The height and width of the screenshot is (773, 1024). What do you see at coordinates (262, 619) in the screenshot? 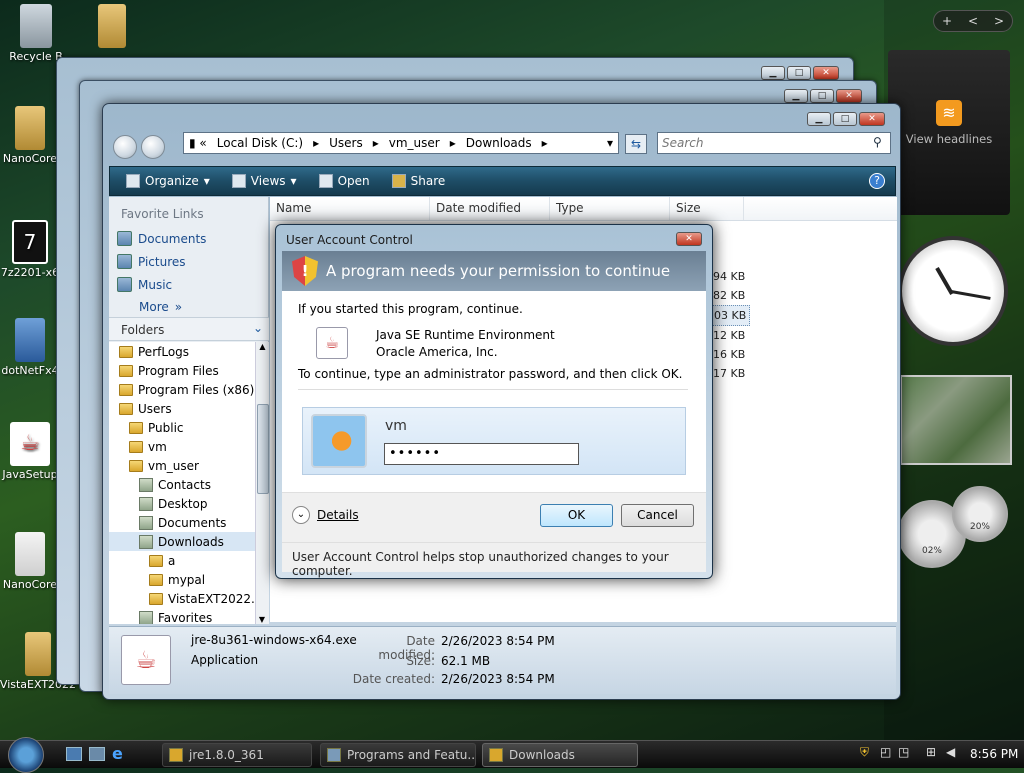
I see `scroll-down-icon: ▼` at bounding box center [262, 619].